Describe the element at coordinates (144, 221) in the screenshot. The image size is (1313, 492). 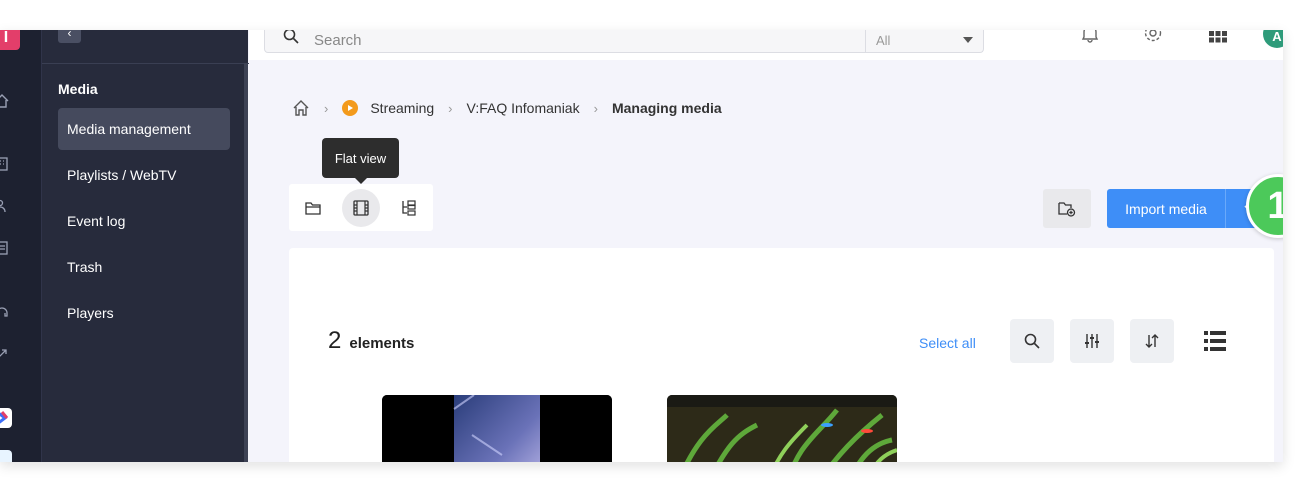
I see `sidebar-item-event-log: Event log` at that location.